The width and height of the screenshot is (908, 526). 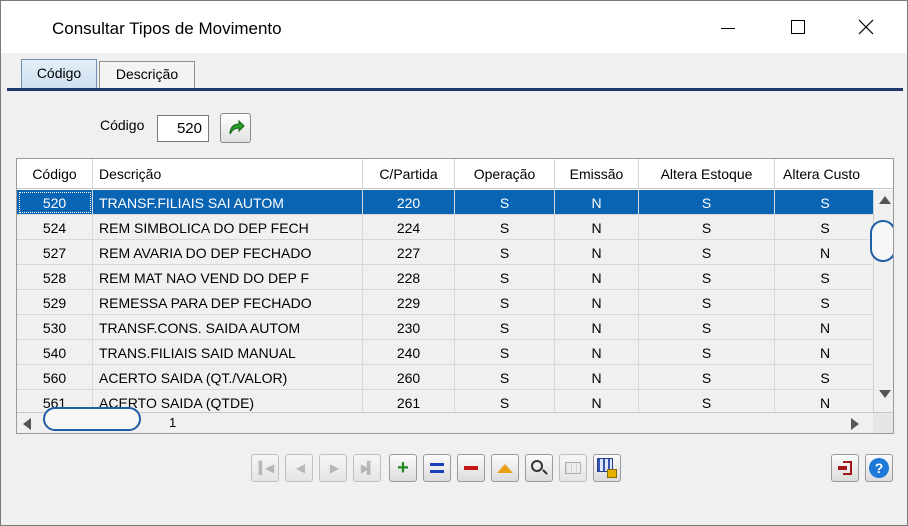 What do you see at coordinates (147, 74) in the screenshot?
I see `tab-descricao: Descrição` at bounding box center [147, 74].